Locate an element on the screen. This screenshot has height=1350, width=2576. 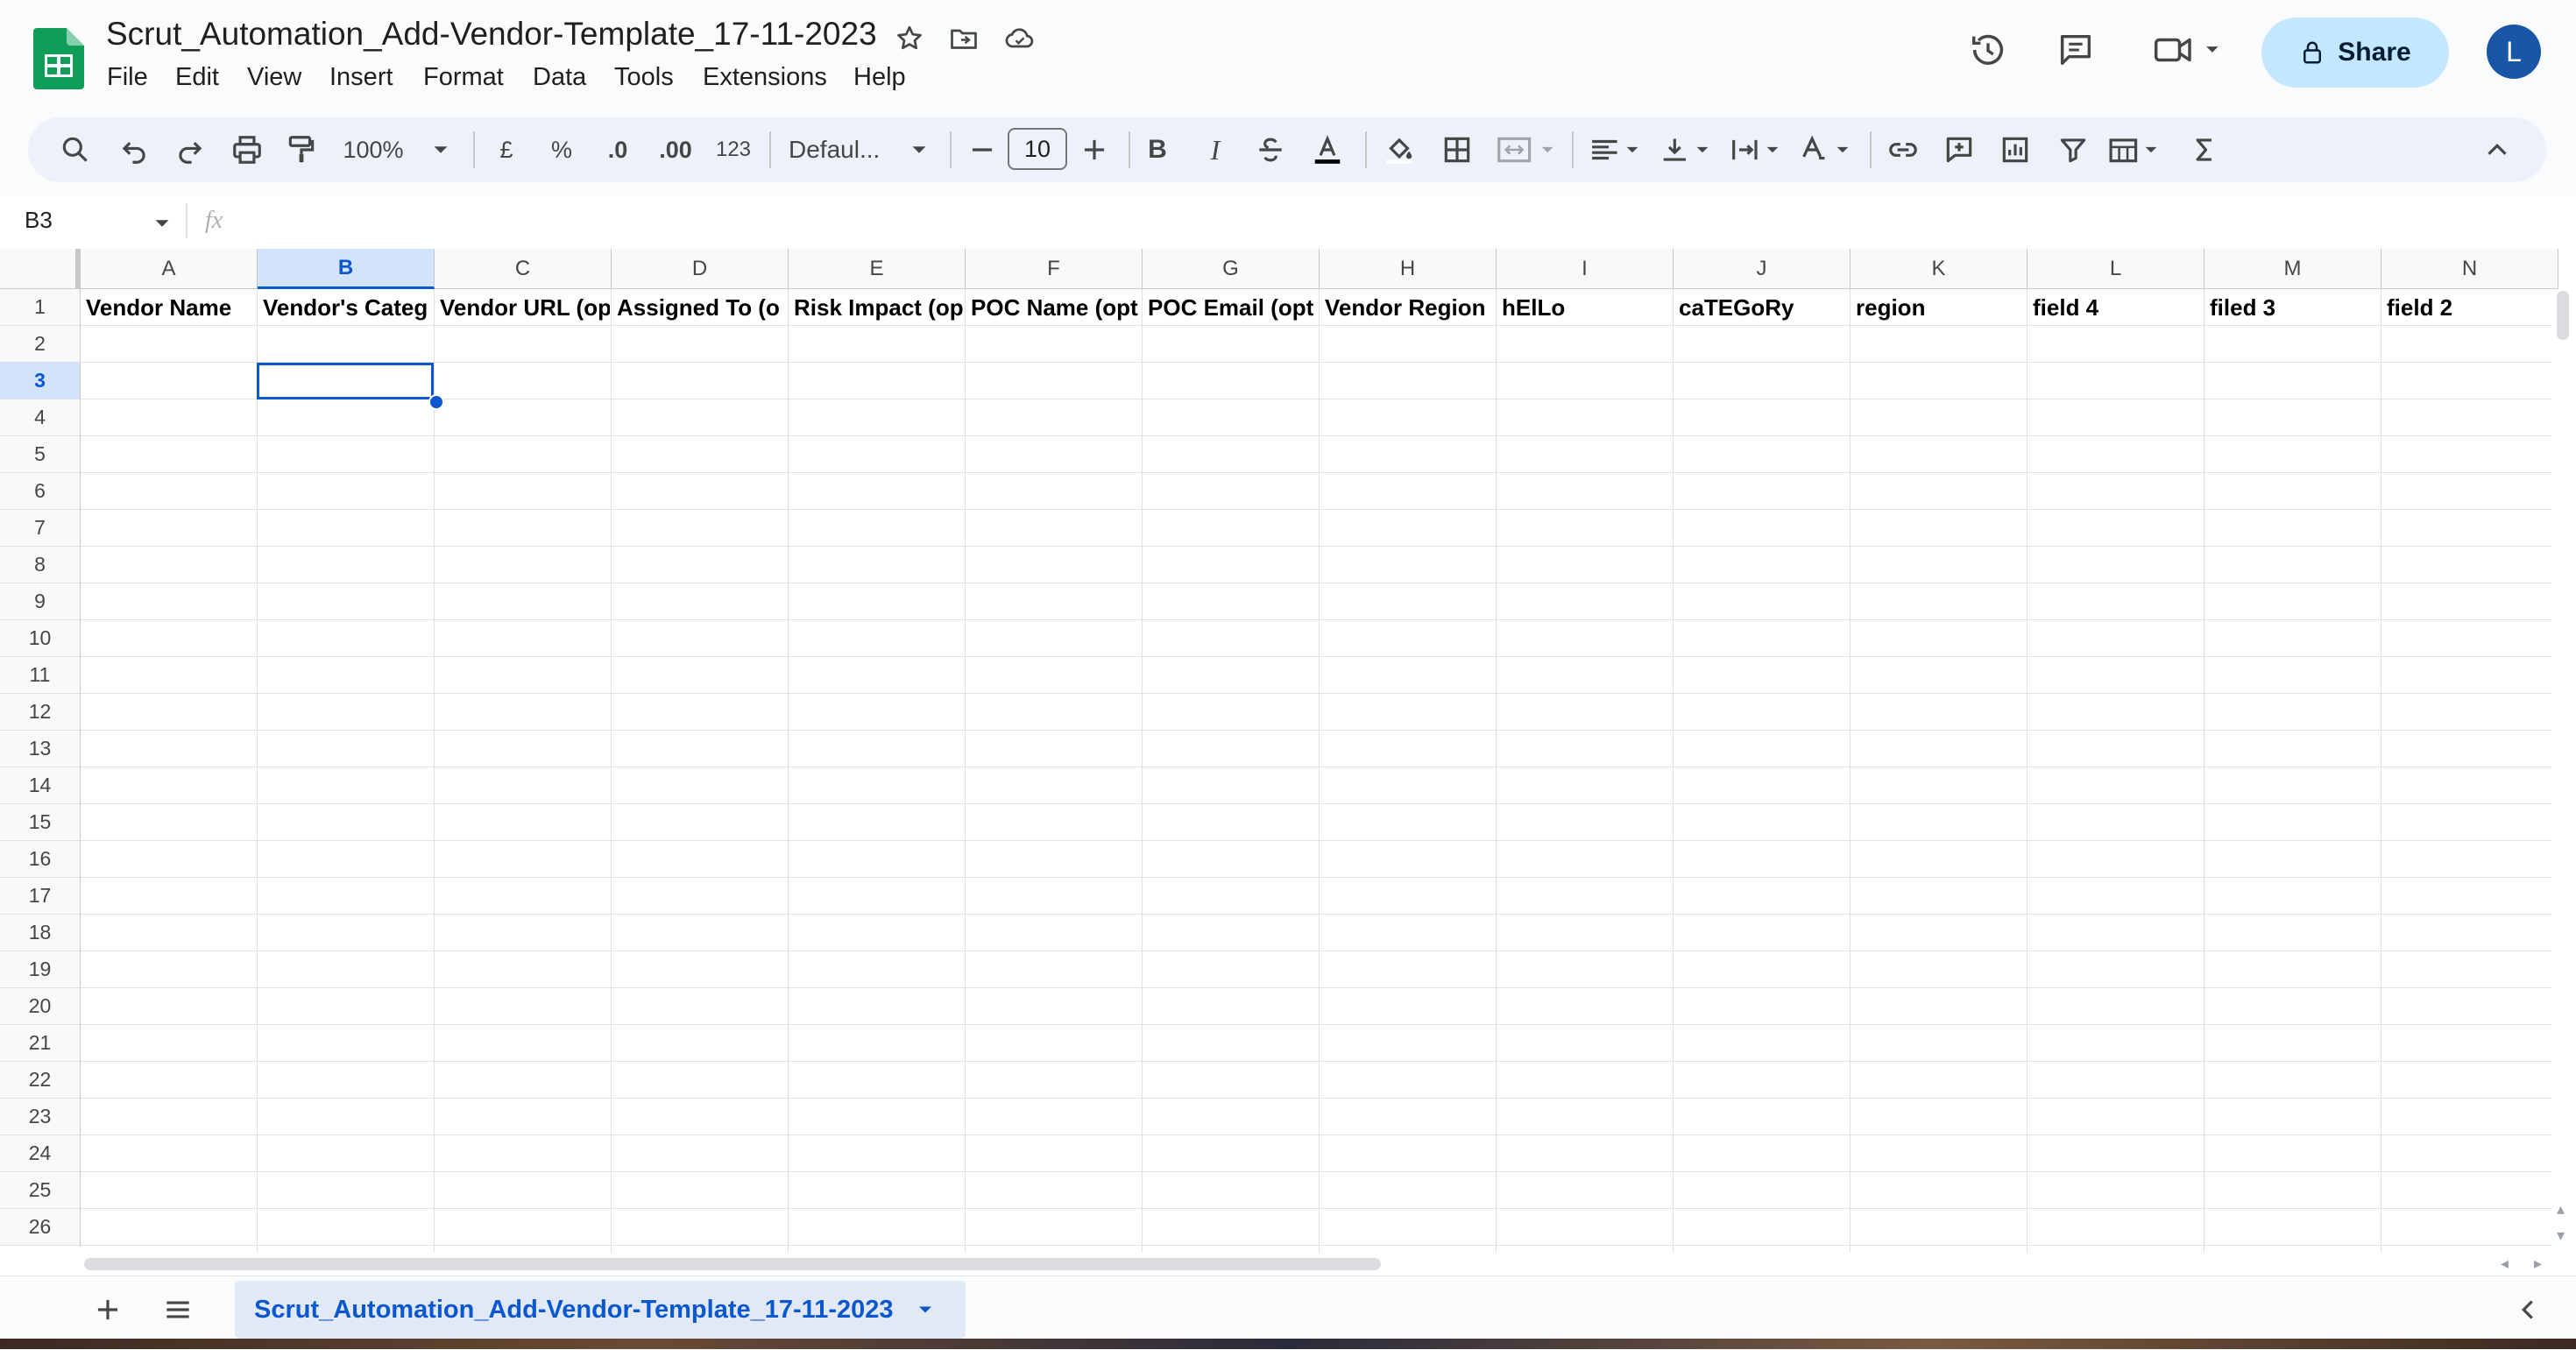
strikethrough-icon is located at coordinates (1270, 149).